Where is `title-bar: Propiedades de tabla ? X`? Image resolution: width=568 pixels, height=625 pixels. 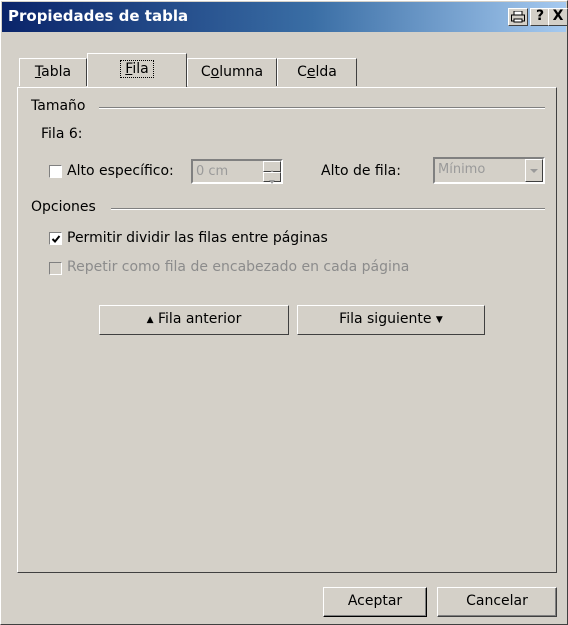
title-bar: Propiedades de tabla ? X is located at coordinates (285, 17).